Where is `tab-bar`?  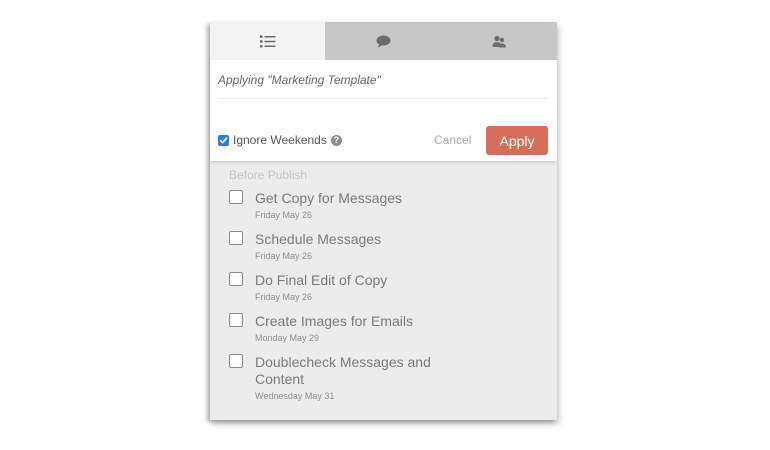 tab-bar is located at coordinates (383, 41).